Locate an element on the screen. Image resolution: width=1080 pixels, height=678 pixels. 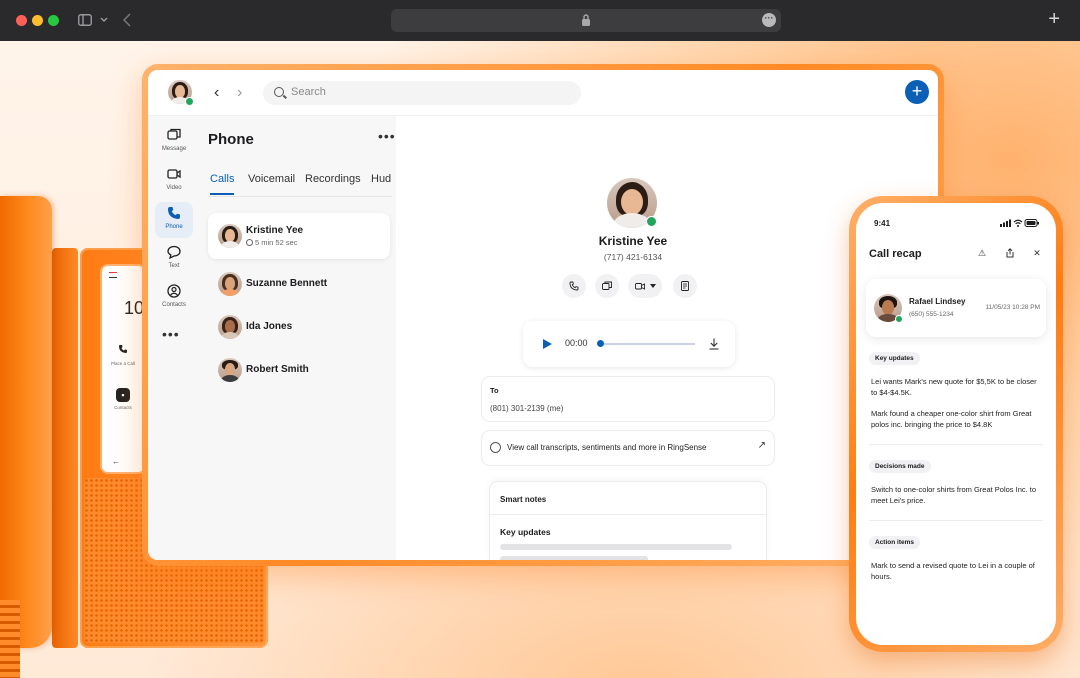
contacts-item: ▪ Contacts is located at coordinates (123, 399).